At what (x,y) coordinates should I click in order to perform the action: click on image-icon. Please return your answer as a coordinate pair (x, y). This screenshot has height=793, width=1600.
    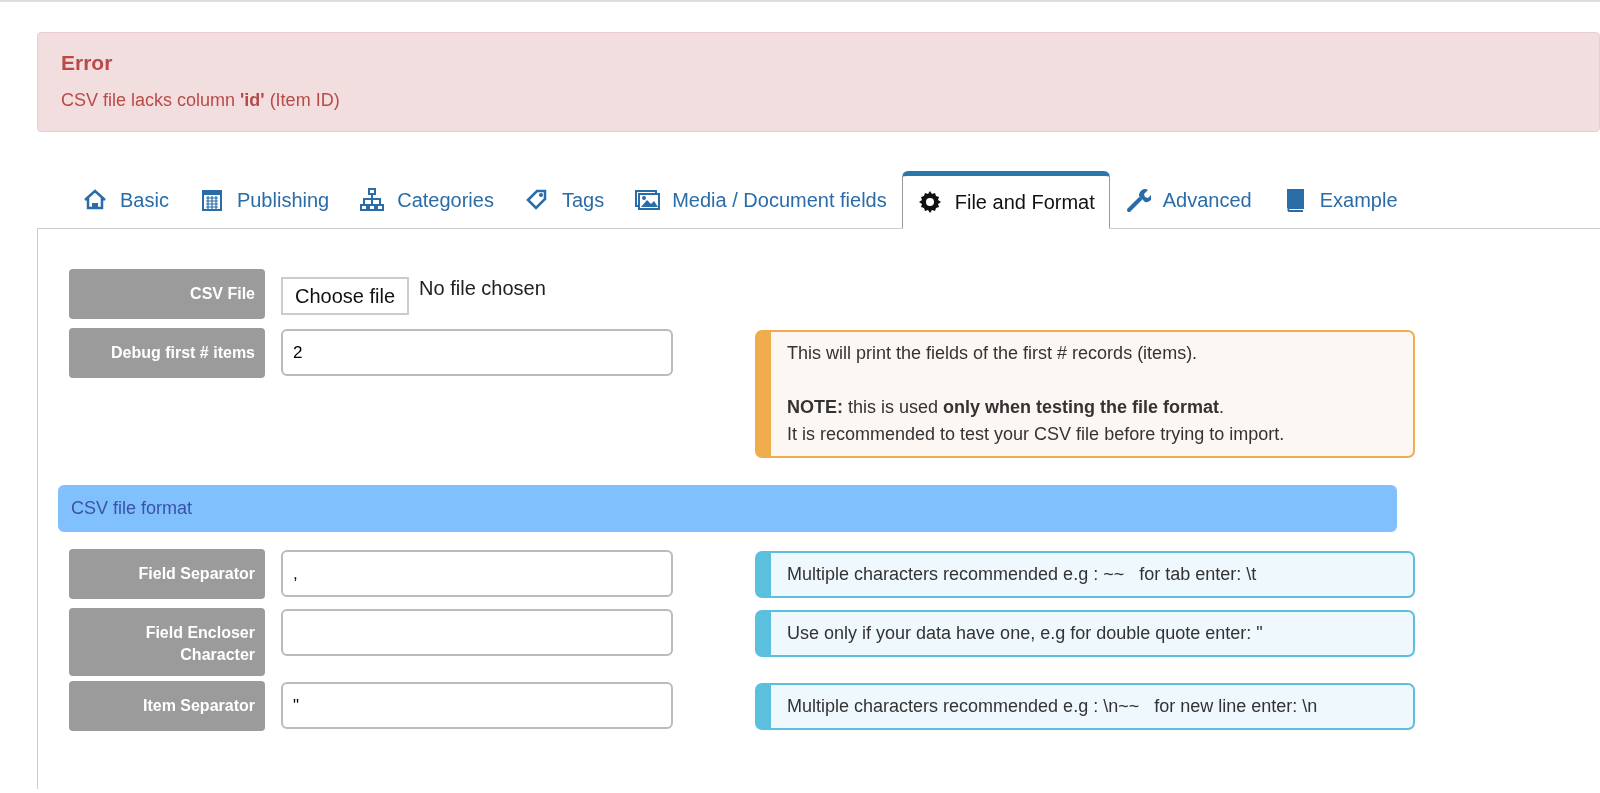
    Looking at the image, I should click on (647, 200).